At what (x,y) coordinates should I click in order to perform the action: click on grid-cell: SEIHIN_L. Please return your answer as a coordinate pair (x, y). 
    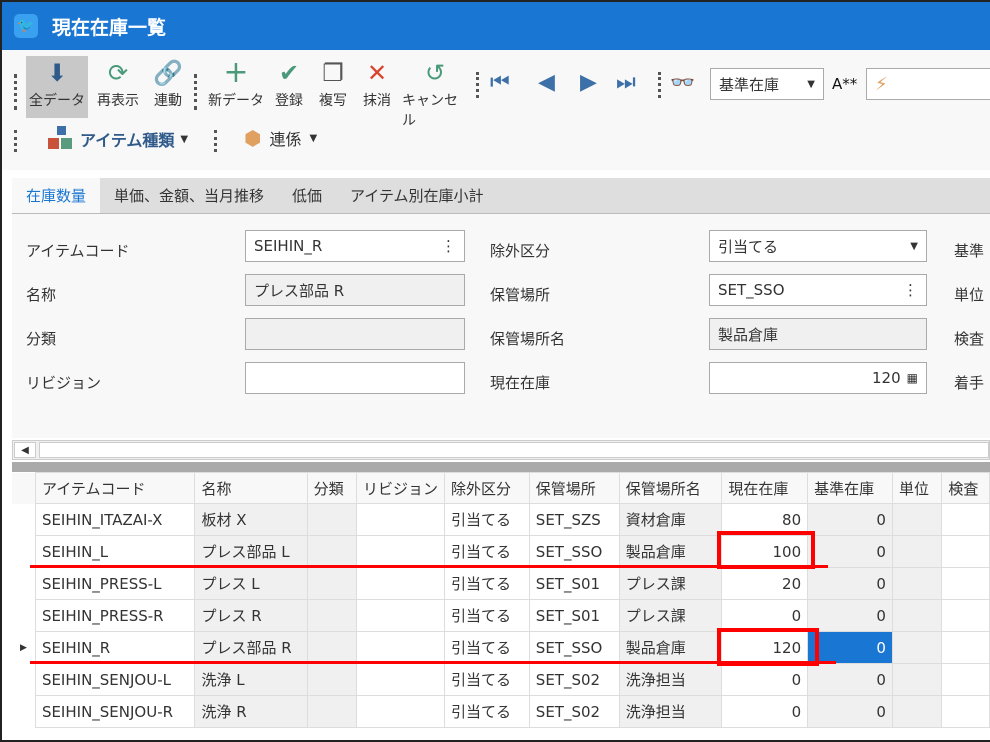
    Looking at the image, I should click on (115, 551).